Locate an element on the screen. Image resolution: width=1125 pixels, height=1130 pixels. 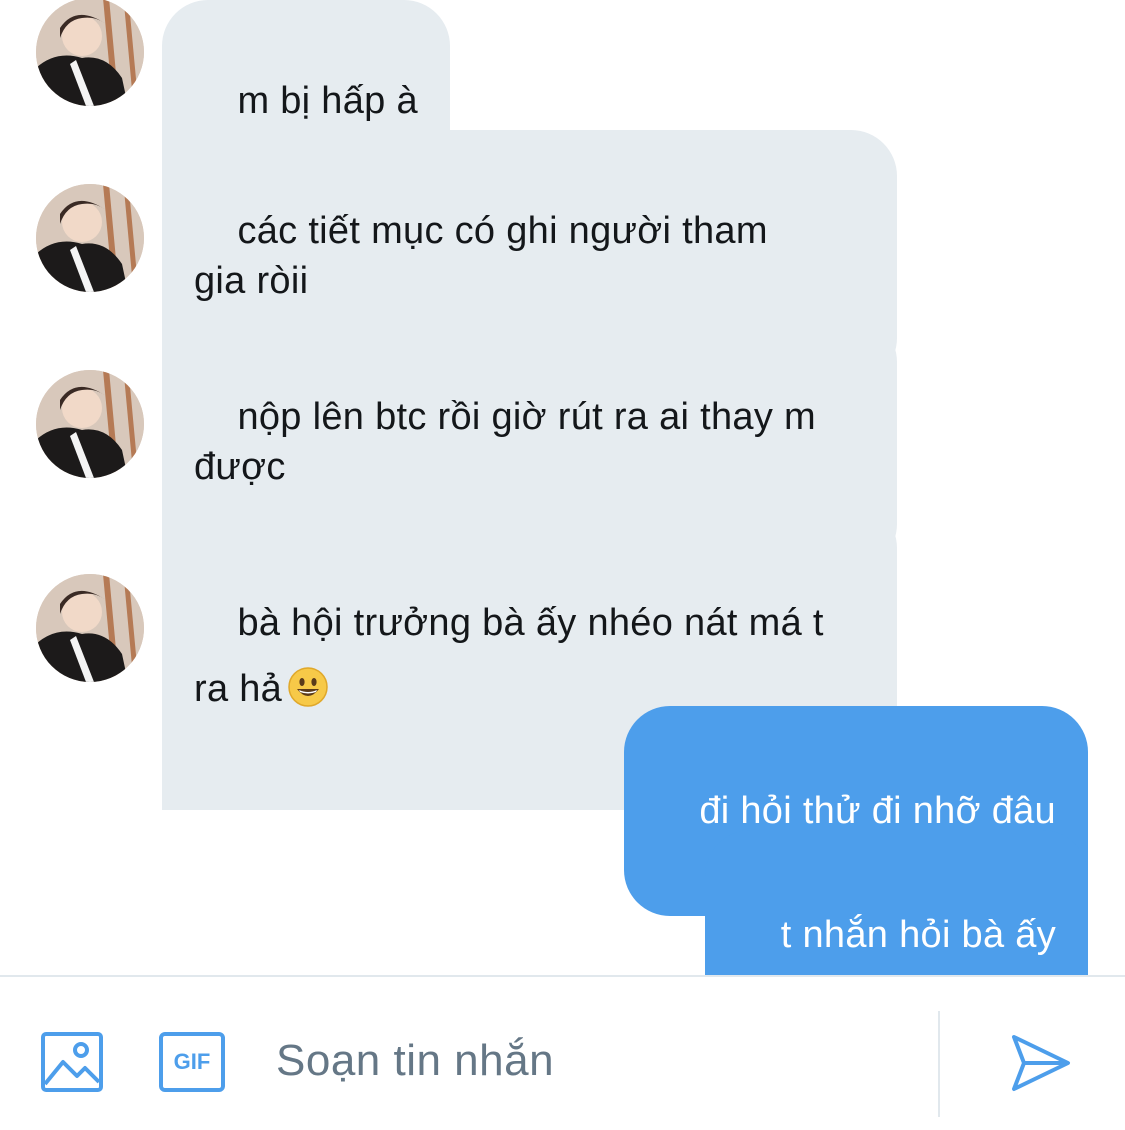
message-text: m bị hấp à is located at coordinates (327, 101).